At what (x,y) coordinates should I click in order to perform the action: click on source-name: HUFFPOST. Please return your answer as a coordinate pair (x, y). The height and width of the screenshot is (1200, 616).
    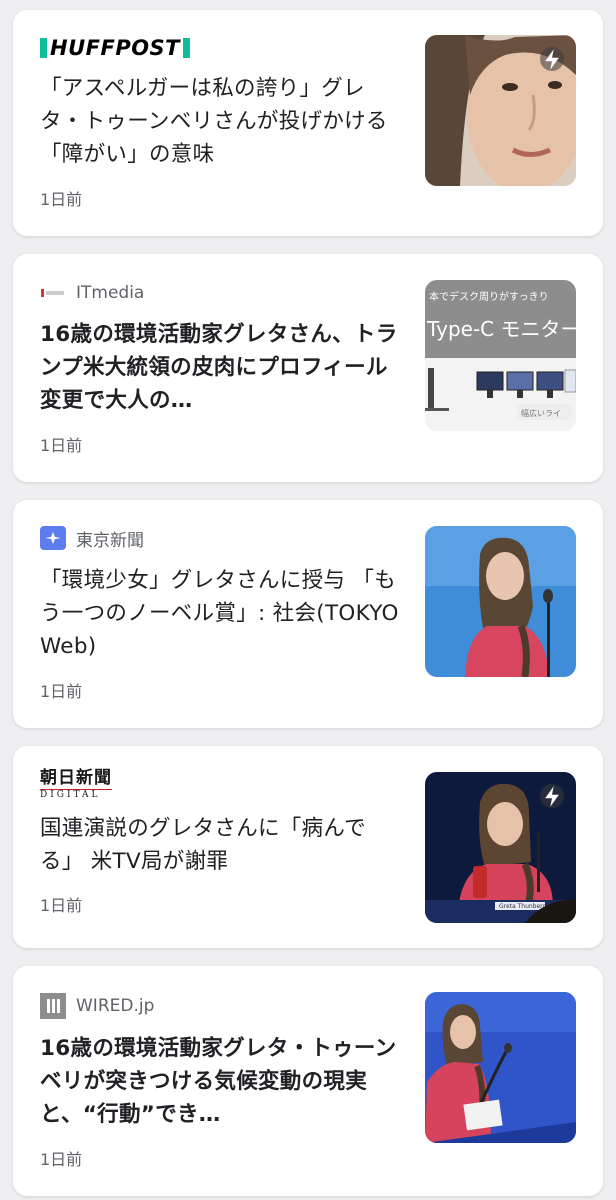
    Looking at the image, I should click on (115, 48).